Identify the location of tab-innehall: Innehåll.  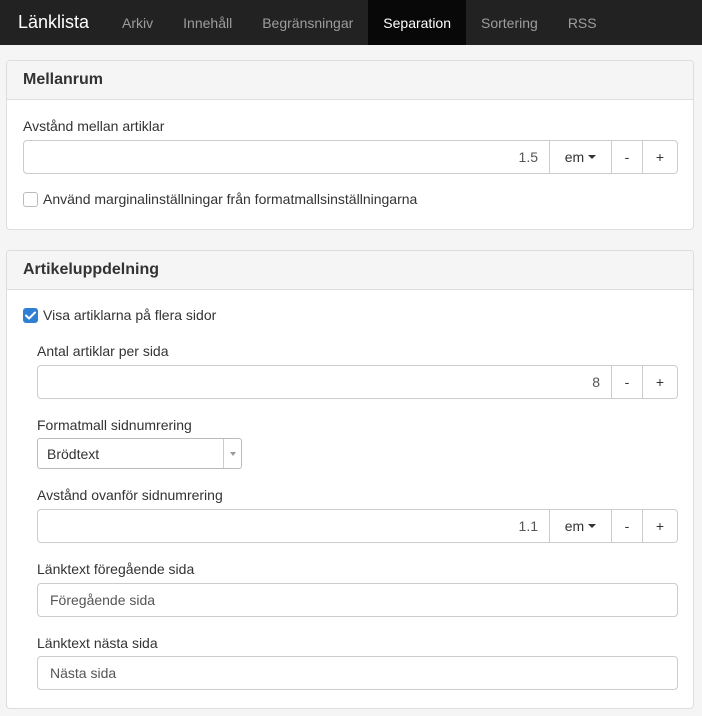
(207, 22).